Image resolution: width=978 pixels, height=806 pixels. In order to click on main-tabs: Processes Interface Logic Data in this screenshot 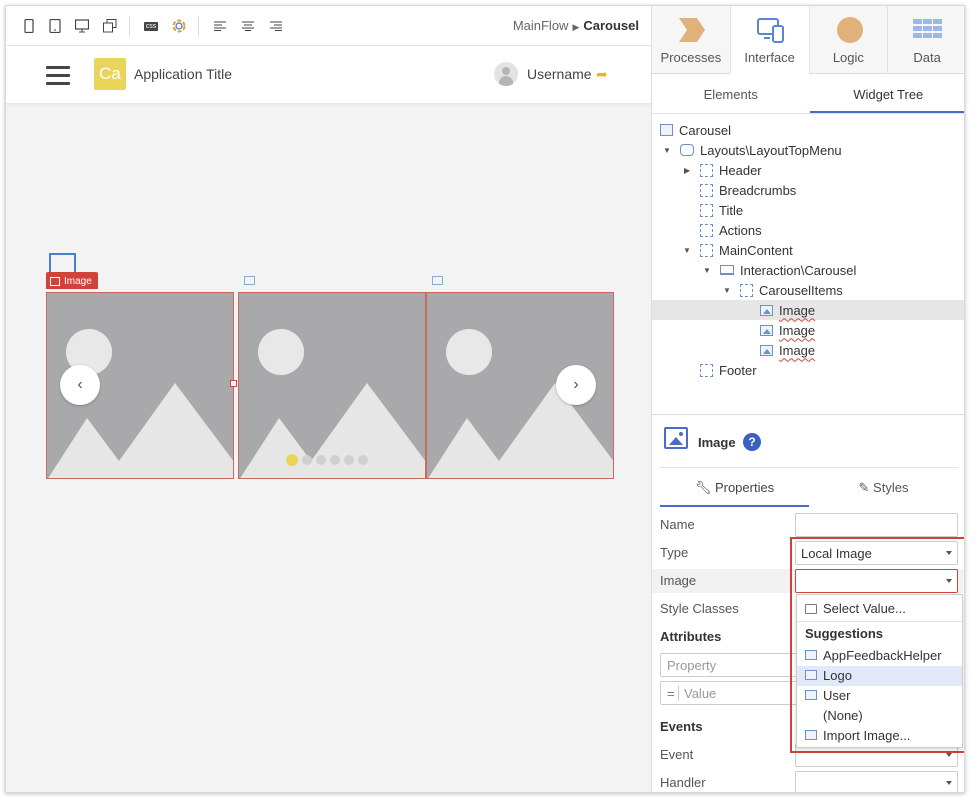, I will do `click(808, 40)`.